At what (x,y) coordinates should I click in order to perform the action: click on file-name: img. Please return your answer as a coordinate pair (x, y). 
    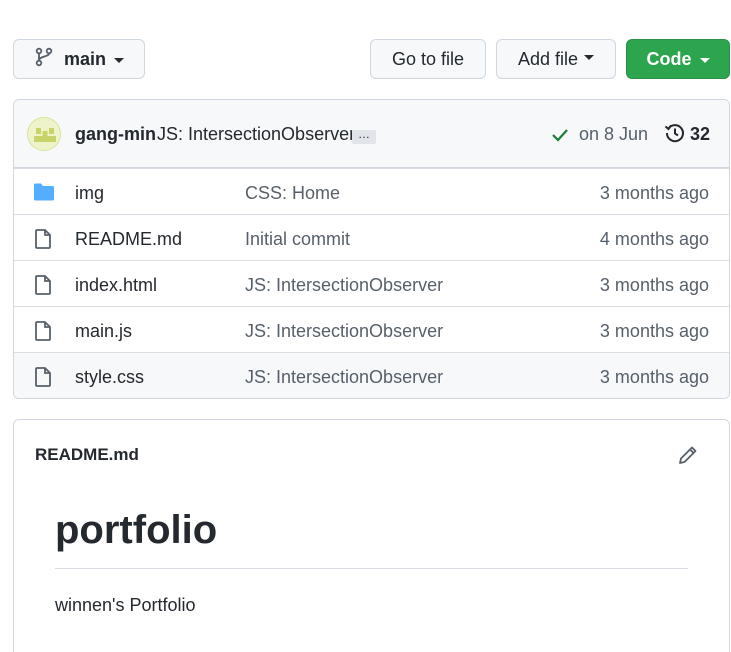
    Looking at the image, I should click on (89, 193).